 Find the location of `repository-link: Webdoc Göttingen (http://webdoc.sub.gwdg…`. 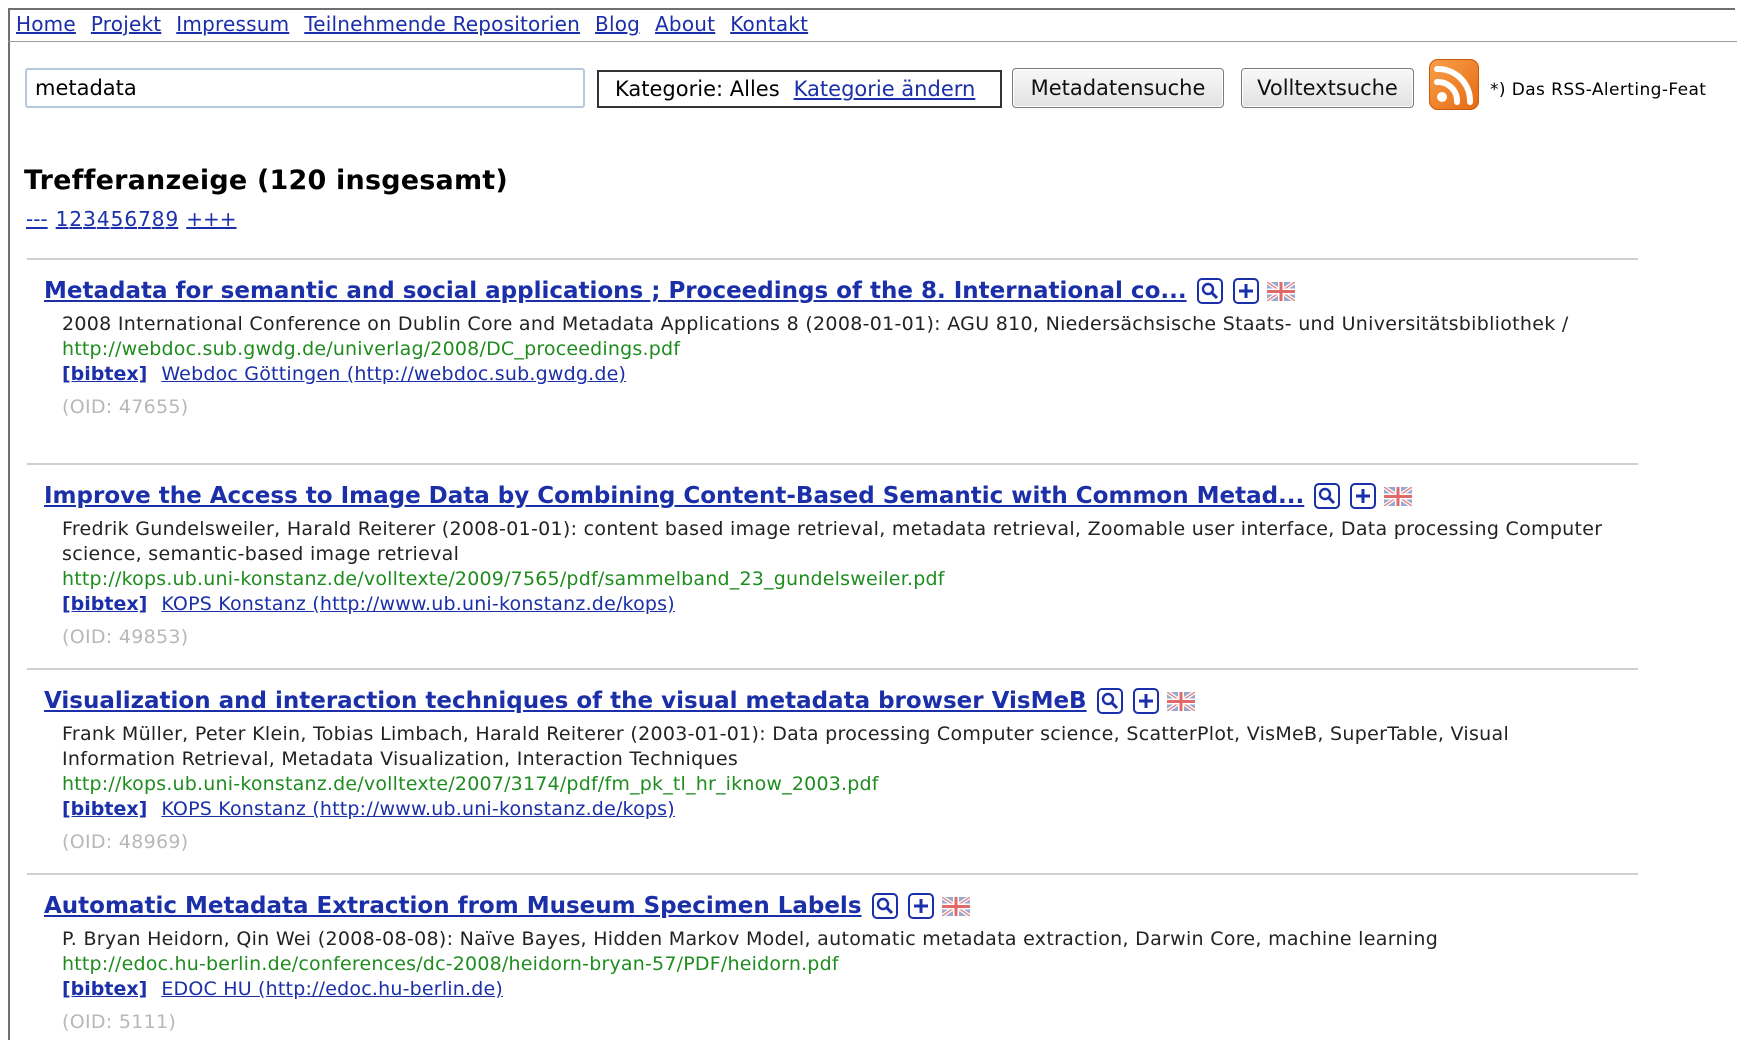

repository-link: Webdoc Göttingen (http://webdoc.sub.gwdg… is located at coordinates (393, 374).